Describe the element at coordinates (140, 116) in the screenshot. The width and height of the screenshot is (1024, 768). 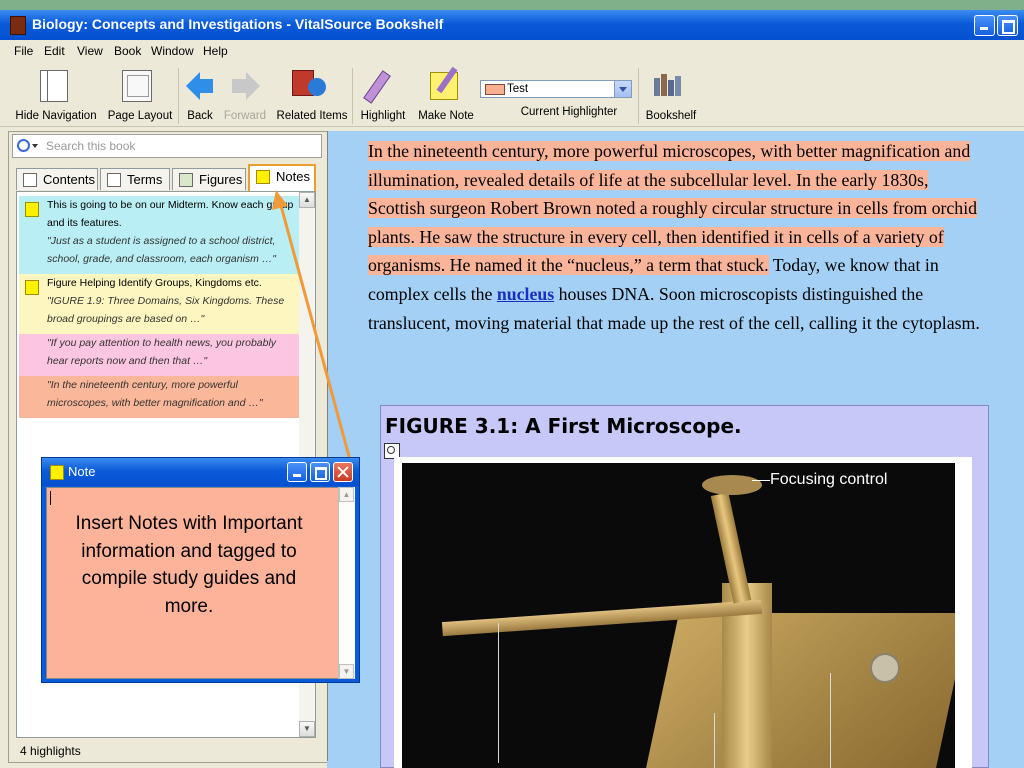
I see `page-layout-label: Page Layout` at that location.